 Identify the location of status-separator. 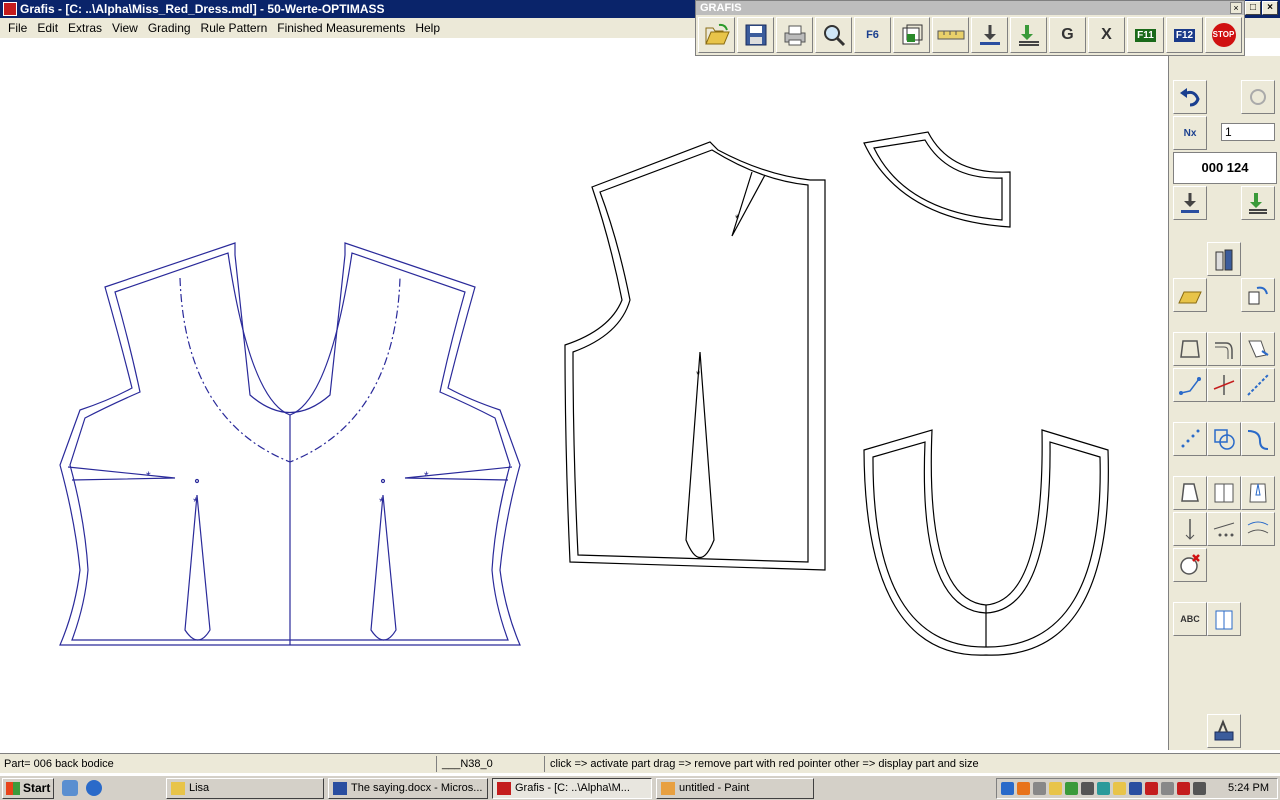
(436, 764).